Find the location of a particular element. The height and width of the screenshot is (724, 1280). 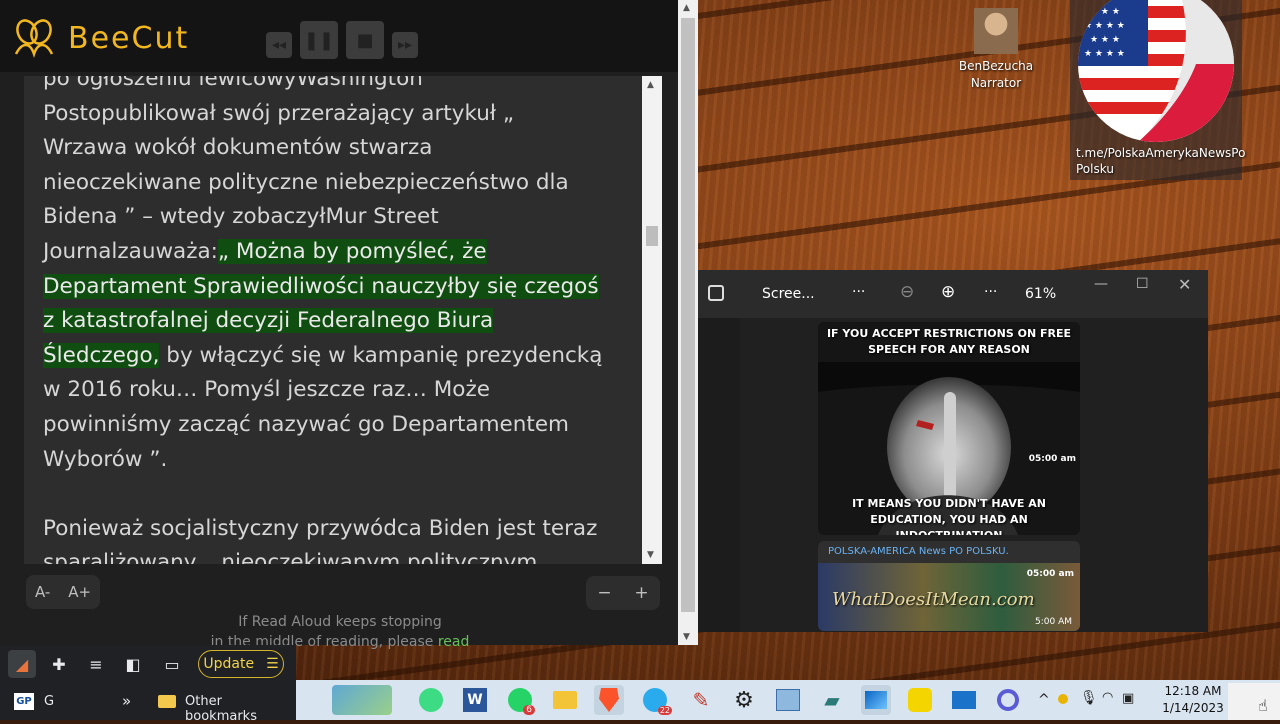

zoom-in-icon: ⊕ is located at coordinates (948, 292).